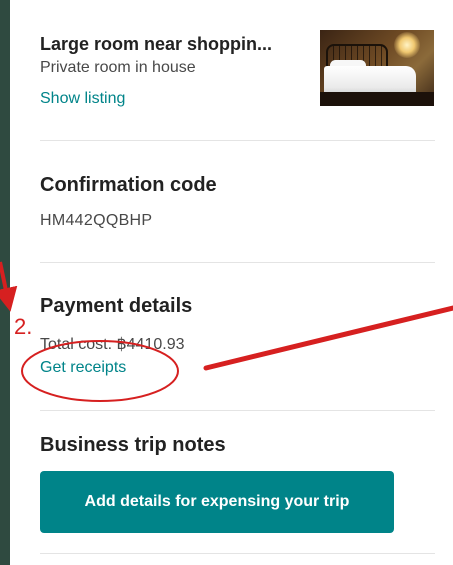 The width and height of the screenshot is (453, 565). I want to click on listing-subtitle: Private room in house, so click(118, 67).